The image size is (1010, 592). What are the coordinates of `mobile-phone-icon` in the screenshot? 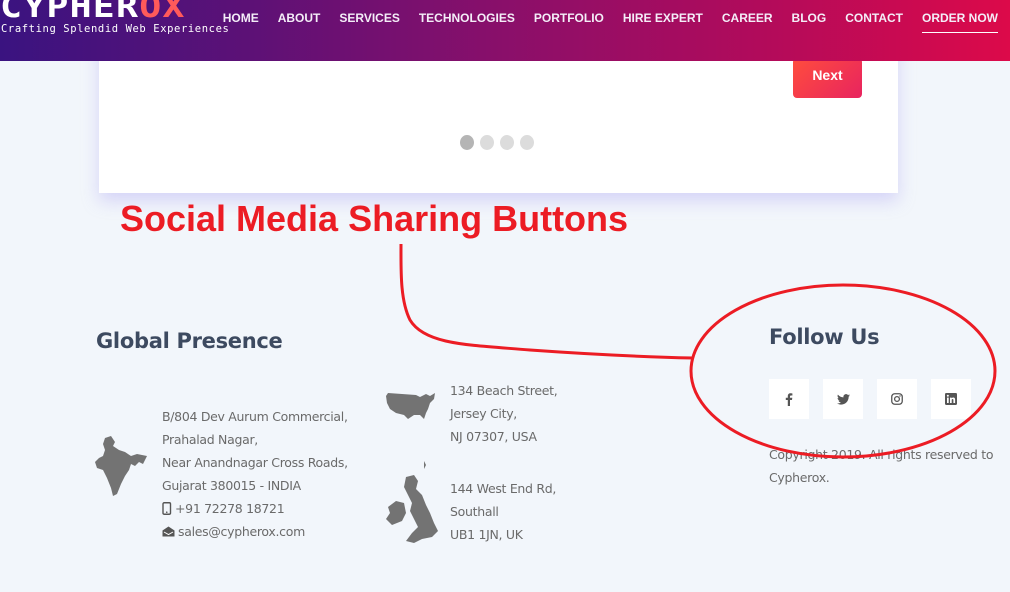 It's located at (167, 508).